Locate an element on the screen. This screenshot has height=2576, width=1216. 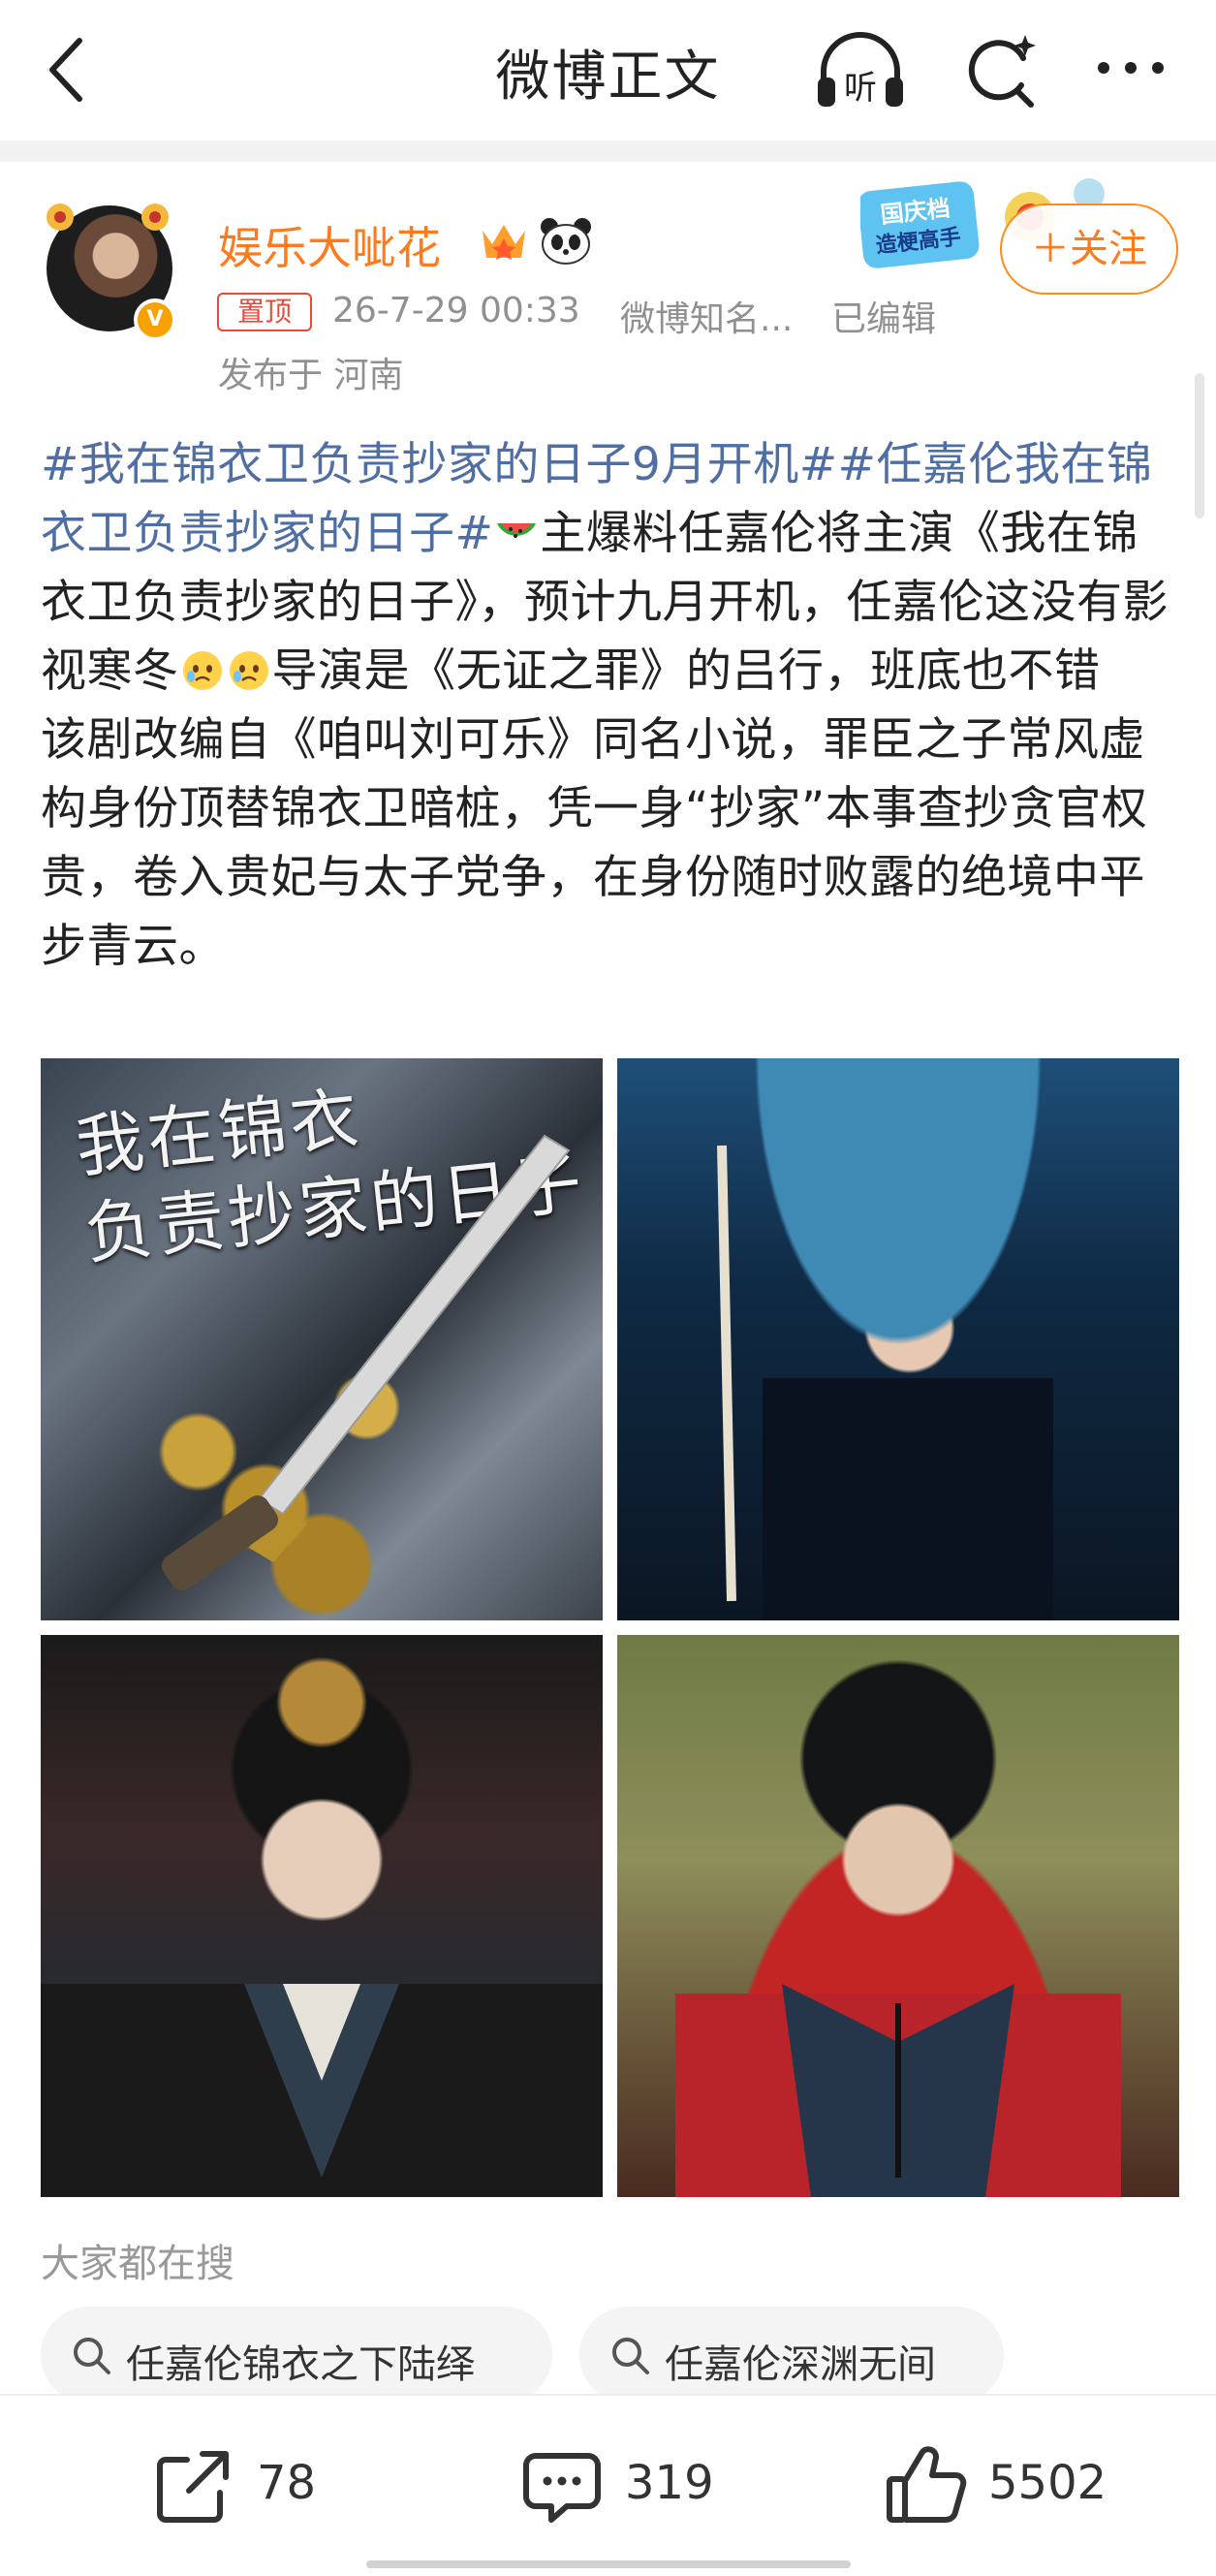
post-image-1: 我在锦衣 负责抄家的日子 is located at coordinates (322, 1339).